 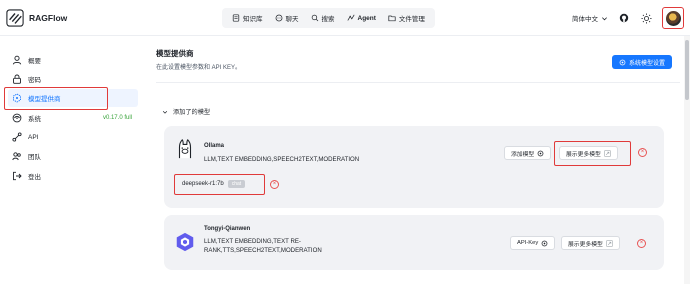 I want to click on button-label: 系统模型设置, so click(x=646, y=63).